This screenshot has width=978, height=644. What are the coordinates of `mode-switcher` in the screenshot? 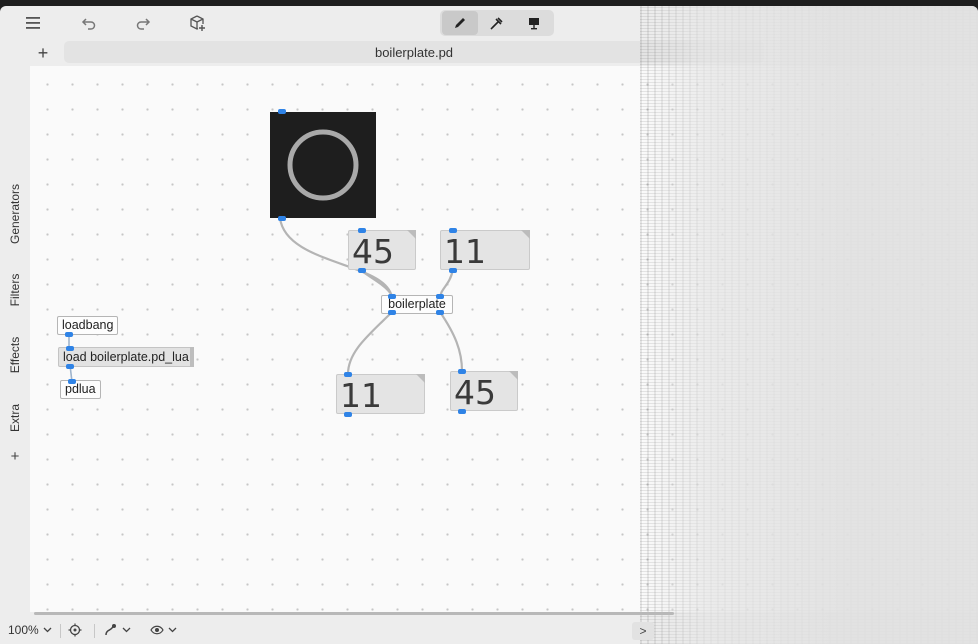 It's located at (497, 23).